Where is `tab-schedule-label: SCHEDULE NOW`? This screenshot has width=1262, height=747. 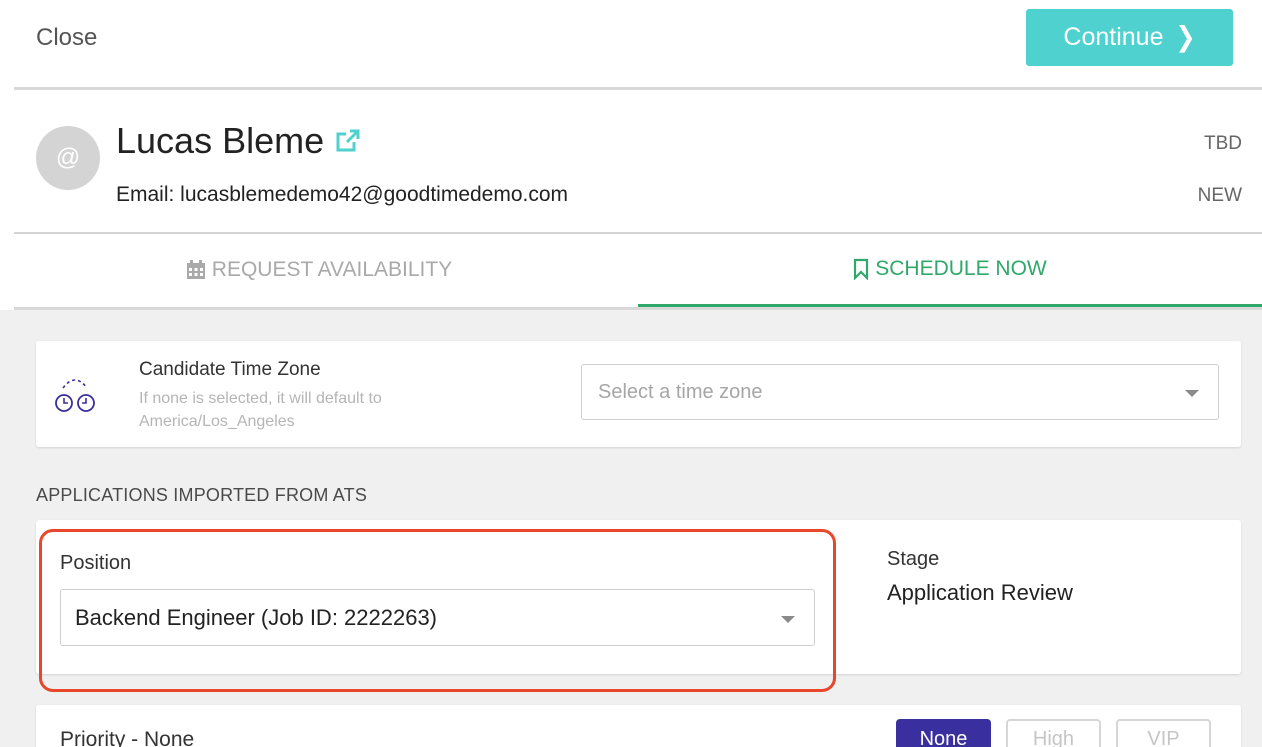 tab-schedule-label: SCHEDULE NOW is located at coordinates (961, 268).